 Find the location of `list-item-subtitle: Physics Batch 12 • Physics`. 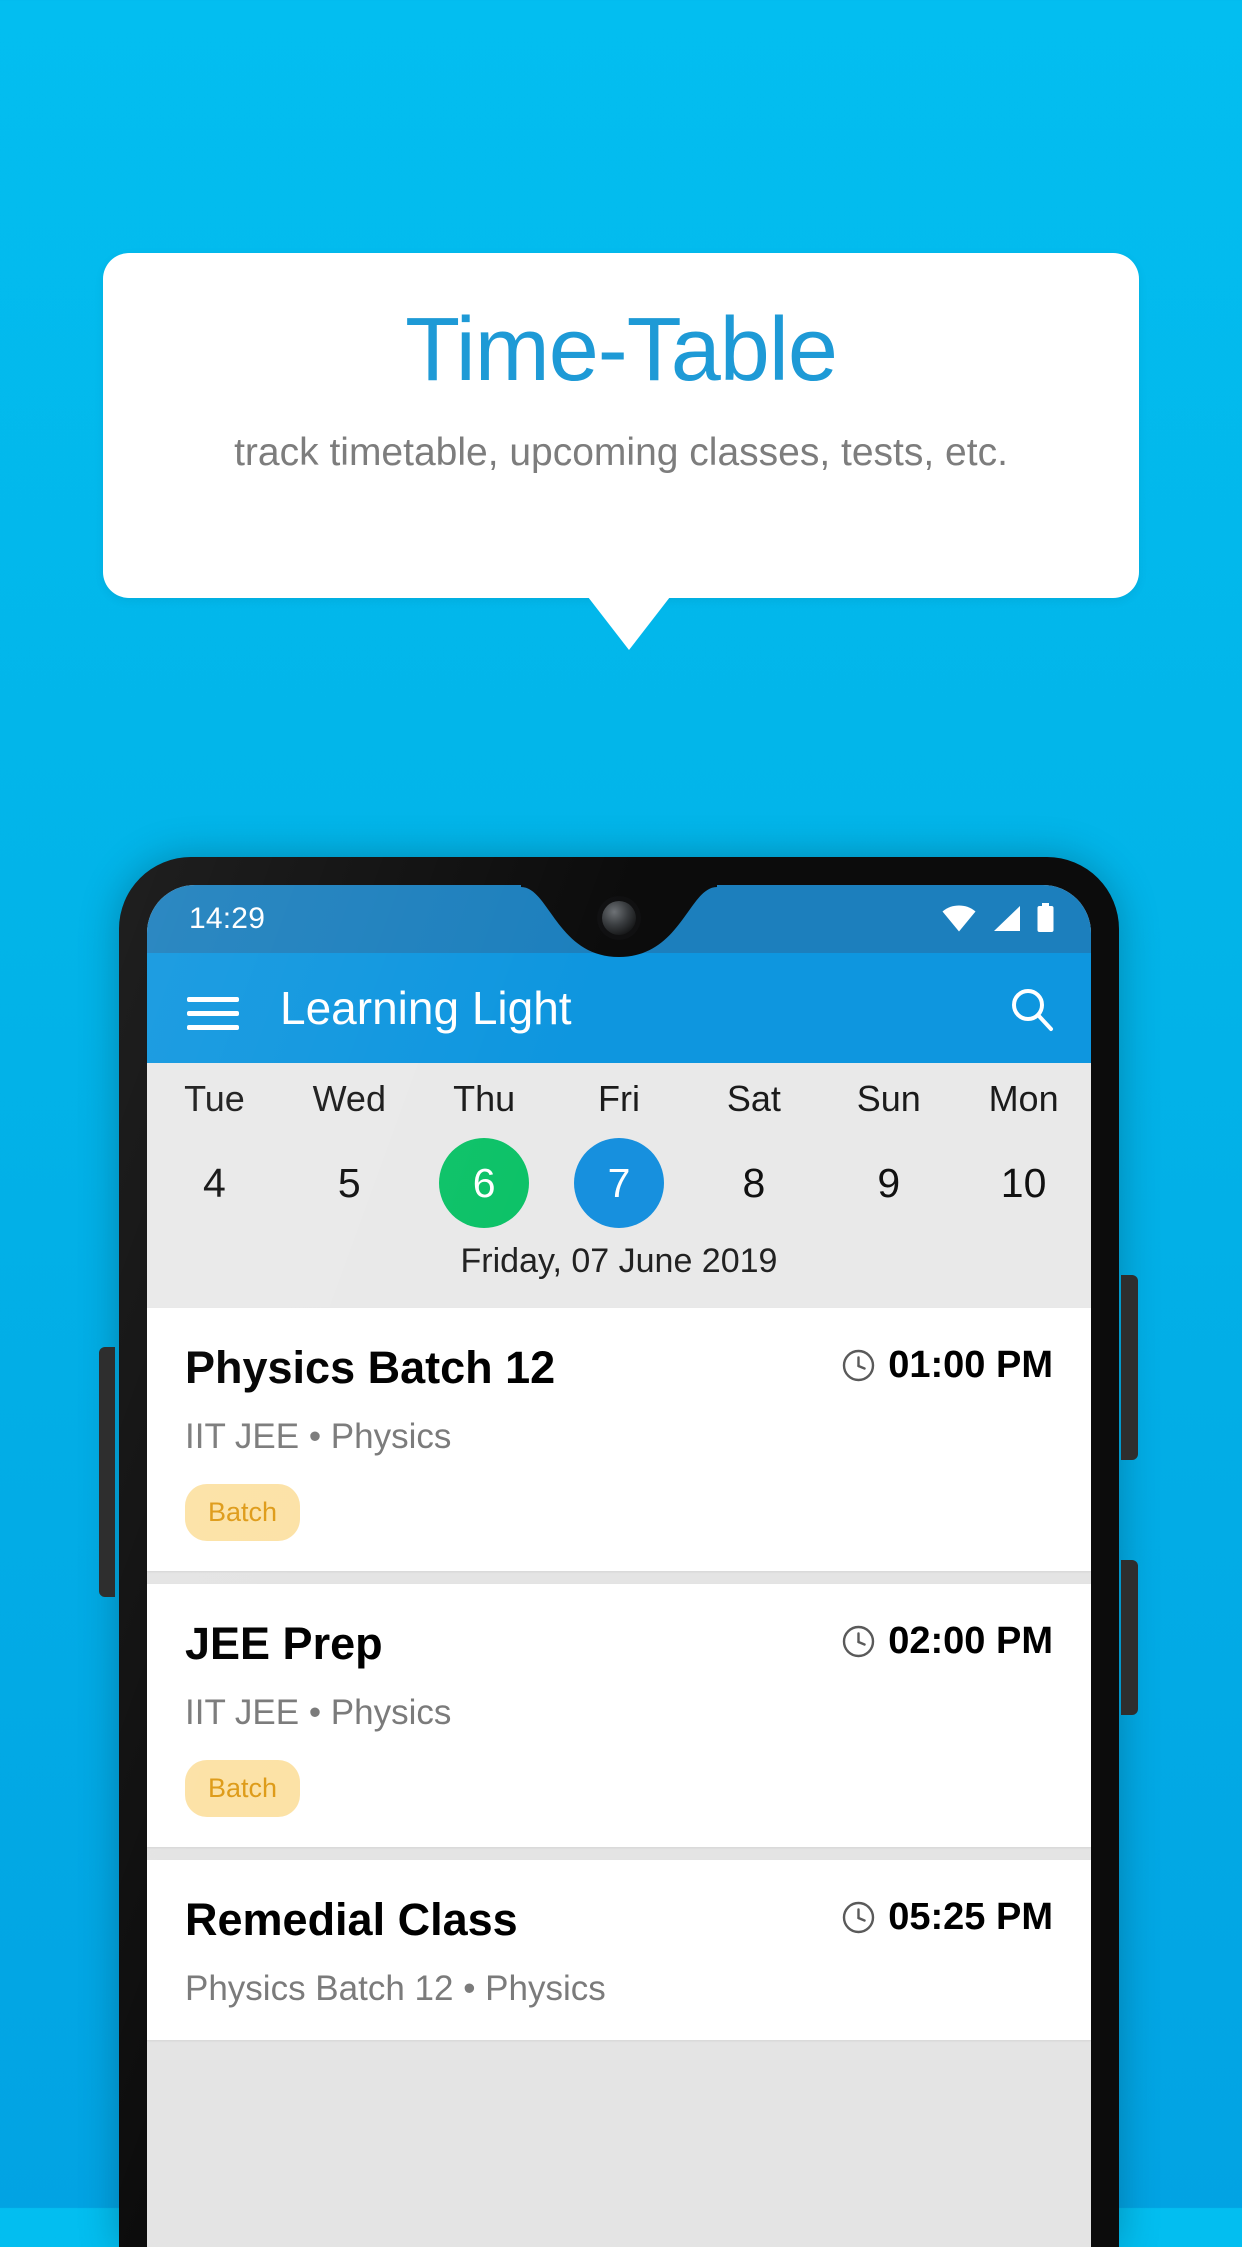

list-item-subtitle: Physics Batch 12 • Physics is located at coordinates (395, 1988).